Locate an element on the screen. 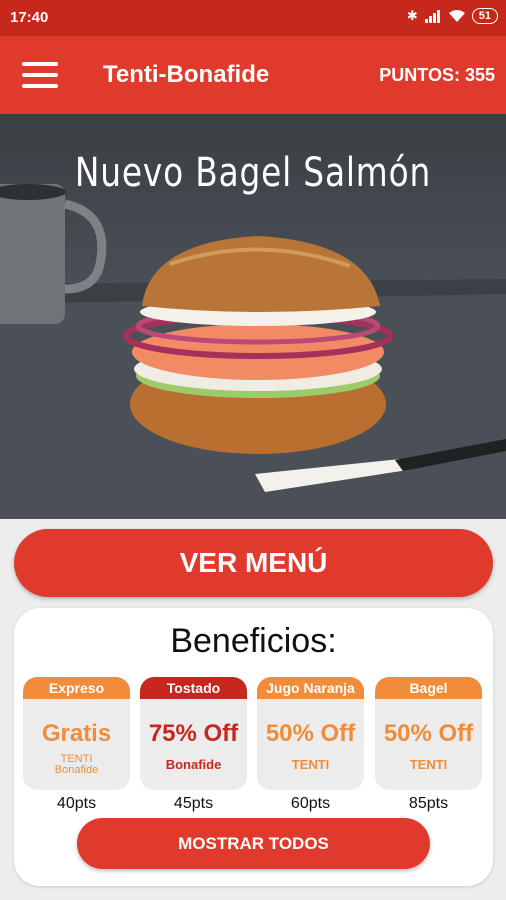  coupon-tag: Tostado is located at coordinates (193, 688).